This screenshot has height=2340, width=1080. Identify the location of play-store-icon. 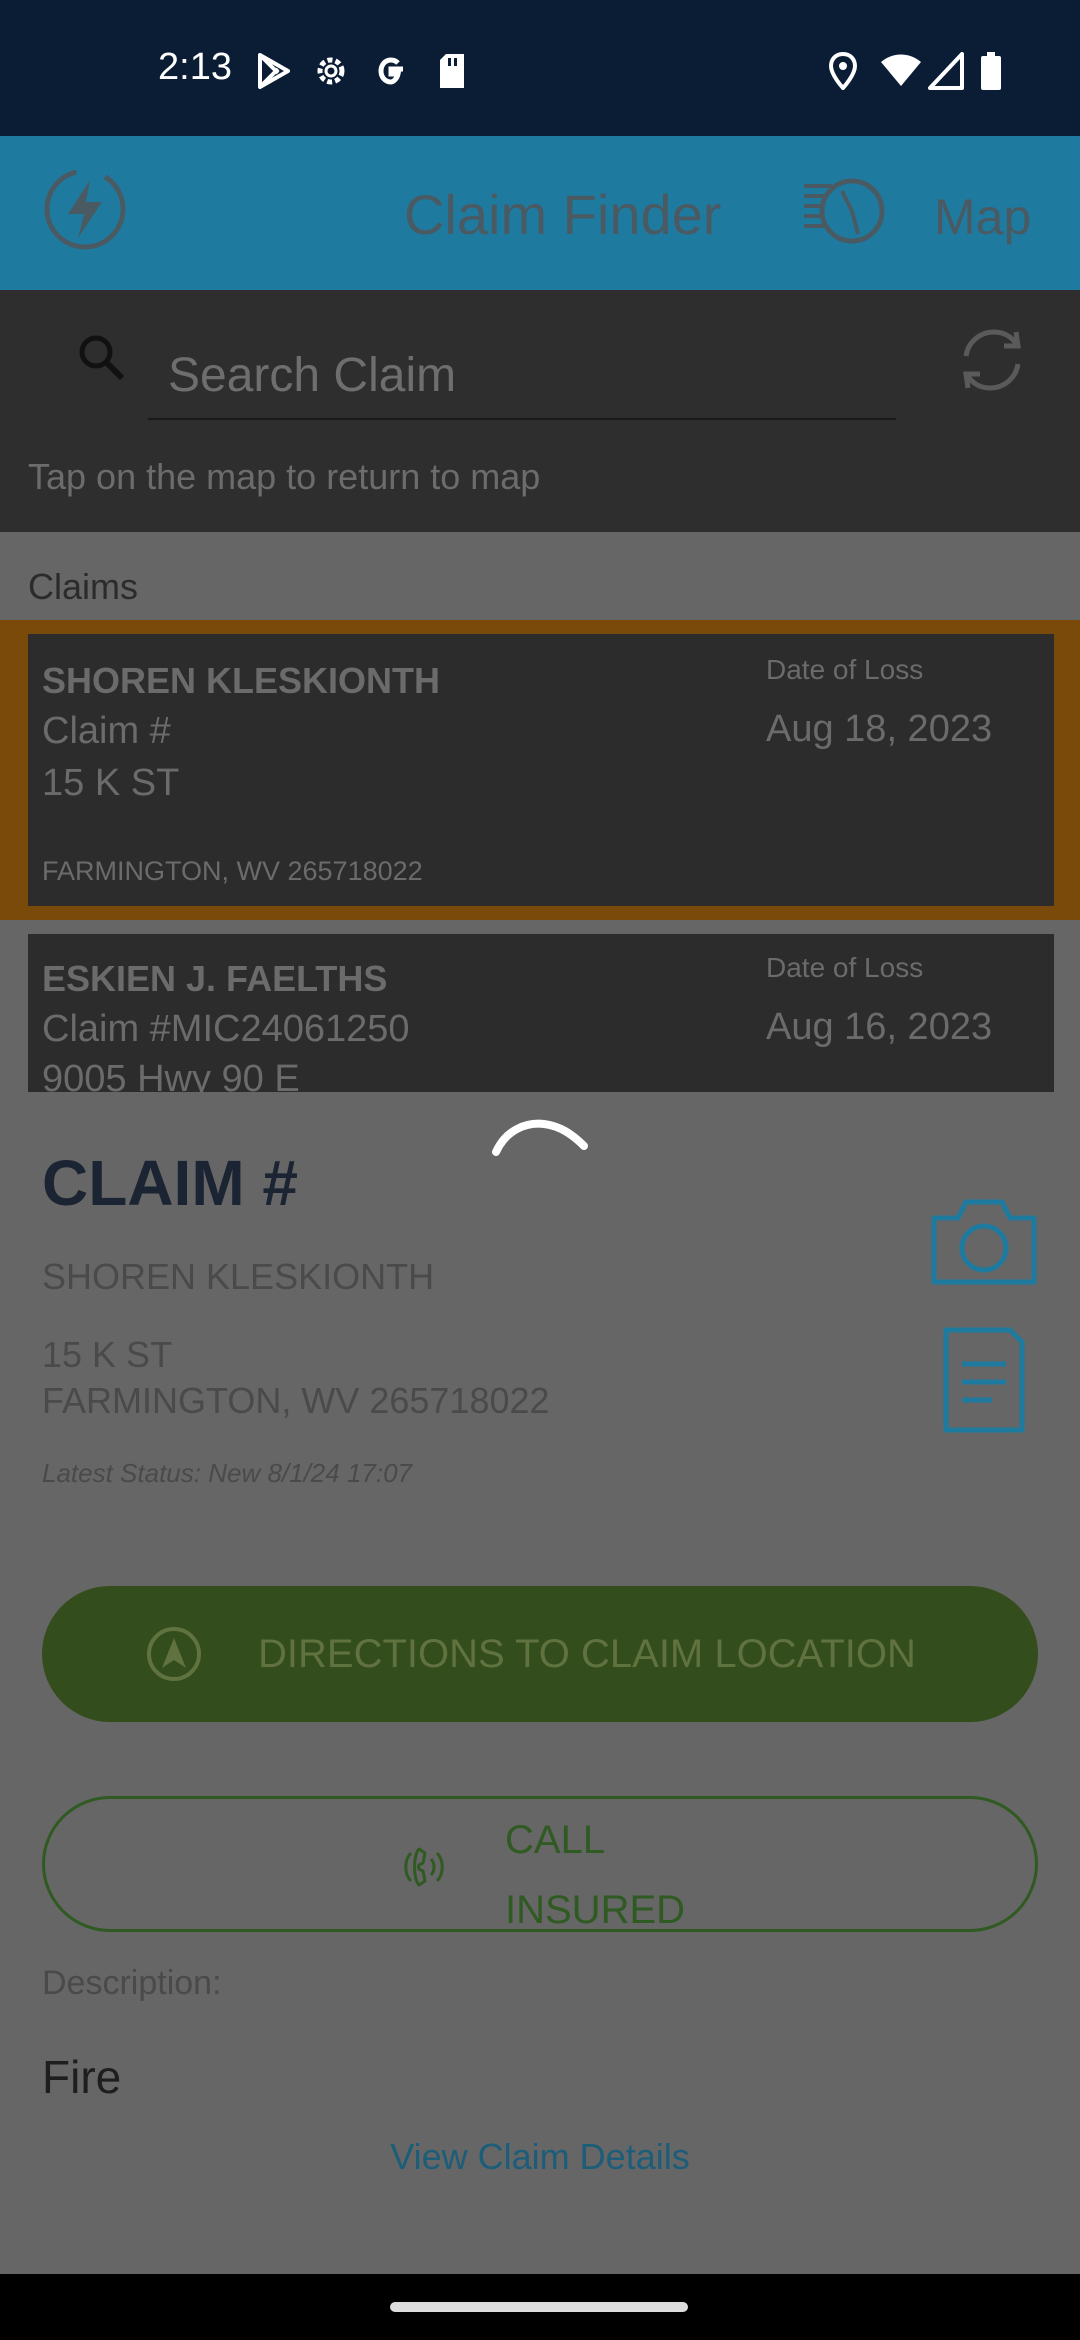
(274, 71).